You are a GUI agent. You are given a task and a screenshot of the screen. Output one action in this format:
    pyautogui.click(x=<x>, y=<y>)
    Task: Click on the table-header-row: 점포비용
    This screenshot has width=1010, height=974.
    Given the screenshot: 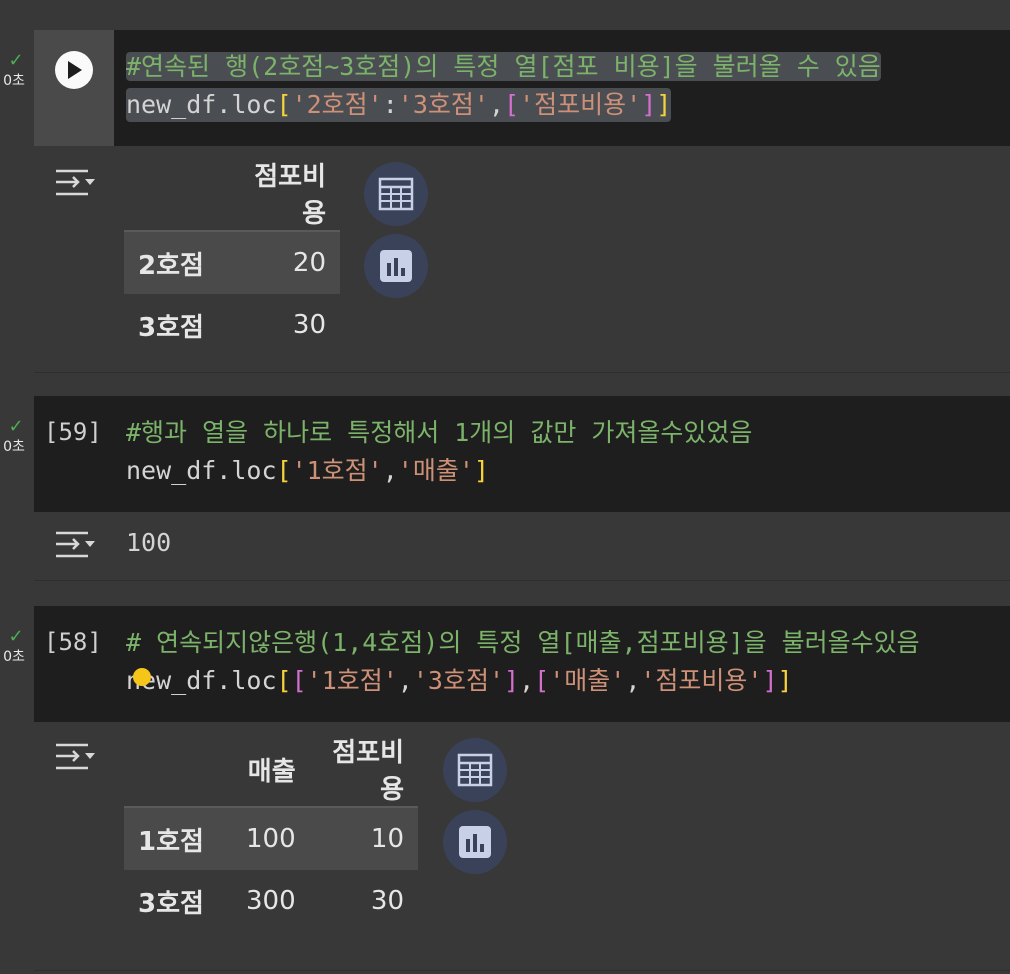 What is the action you would take?
    pyautogui.click(x=232, y=194)
    